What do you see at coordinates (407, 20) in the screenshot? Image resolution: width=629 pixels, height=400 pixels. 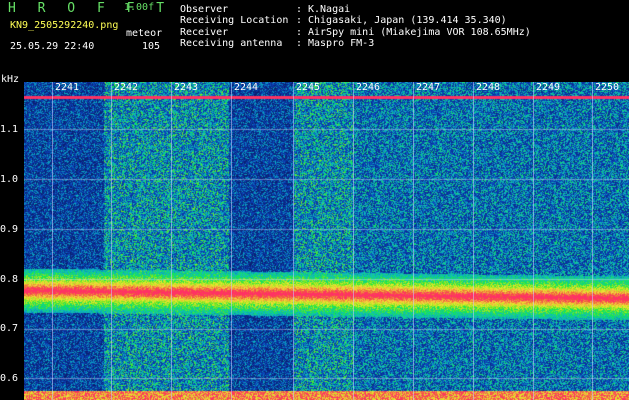 I see `info-value-location: Chigasaki, Japan (139.414 35.340)` at bounding box center [407, 20].